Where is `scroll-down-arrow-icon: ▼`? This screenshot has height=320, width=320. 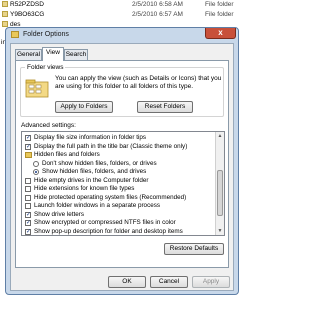 scroll-down-arrow-icon: ▼ is located at coordinates (220, 231).